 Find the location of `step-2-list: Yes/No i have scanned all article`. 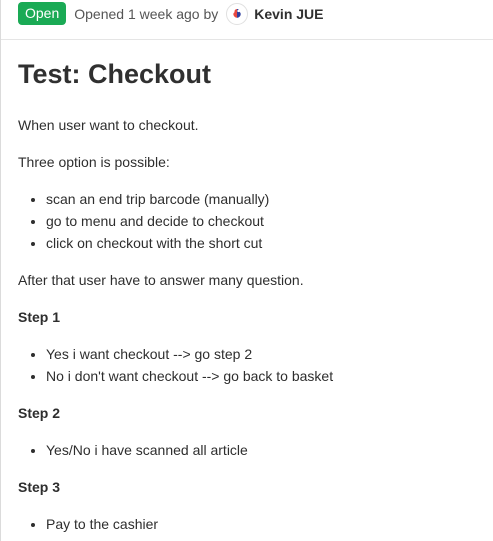

step-2-list: Yes/No i have scanned all article is located at coordinates (253, 450).